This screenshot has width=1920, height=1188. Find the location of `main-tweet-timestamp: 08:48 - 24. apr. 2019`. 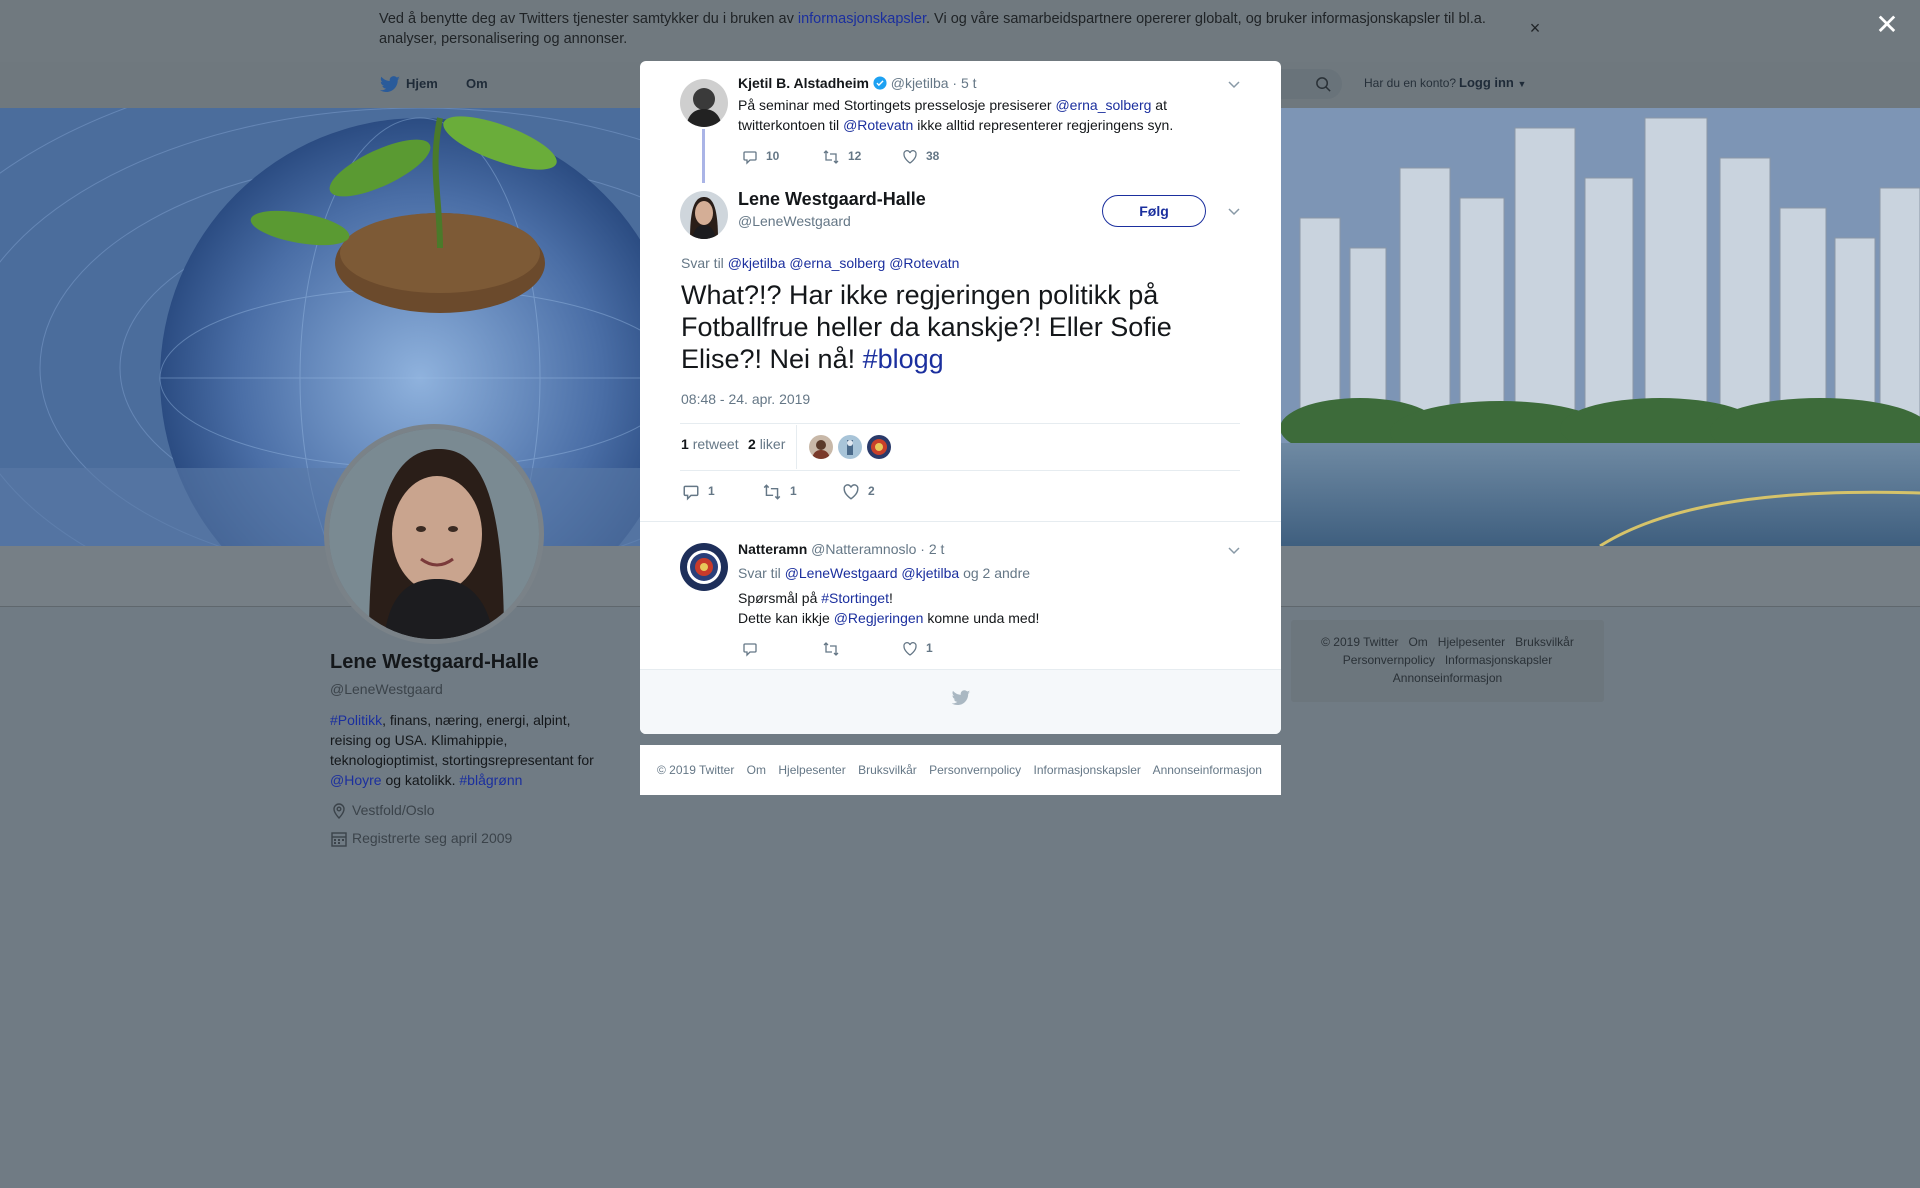

main-tweet-timestamp: 08:48 - 24. apr. 2019 is located at coordinates (745, 399).